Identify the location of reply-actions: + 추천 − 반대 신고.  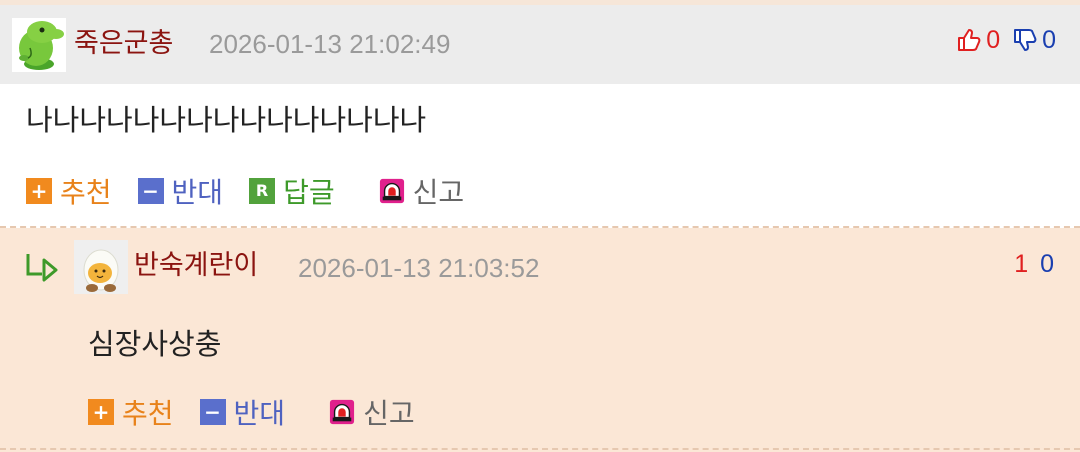
(264, 412).